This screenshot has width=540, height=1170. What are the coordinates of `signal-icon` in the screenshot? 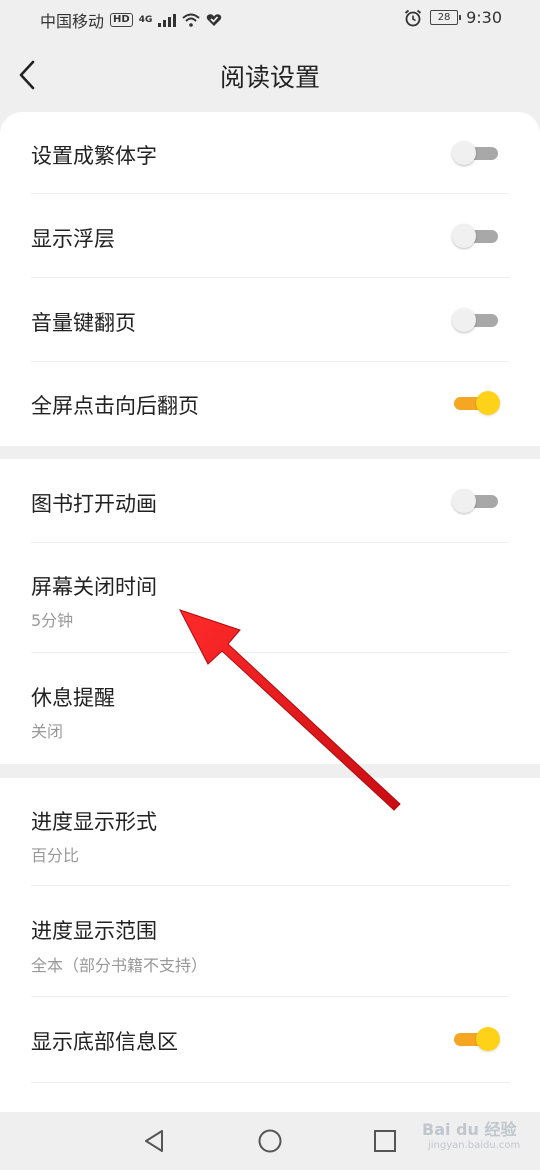 It's located at (167, 20).